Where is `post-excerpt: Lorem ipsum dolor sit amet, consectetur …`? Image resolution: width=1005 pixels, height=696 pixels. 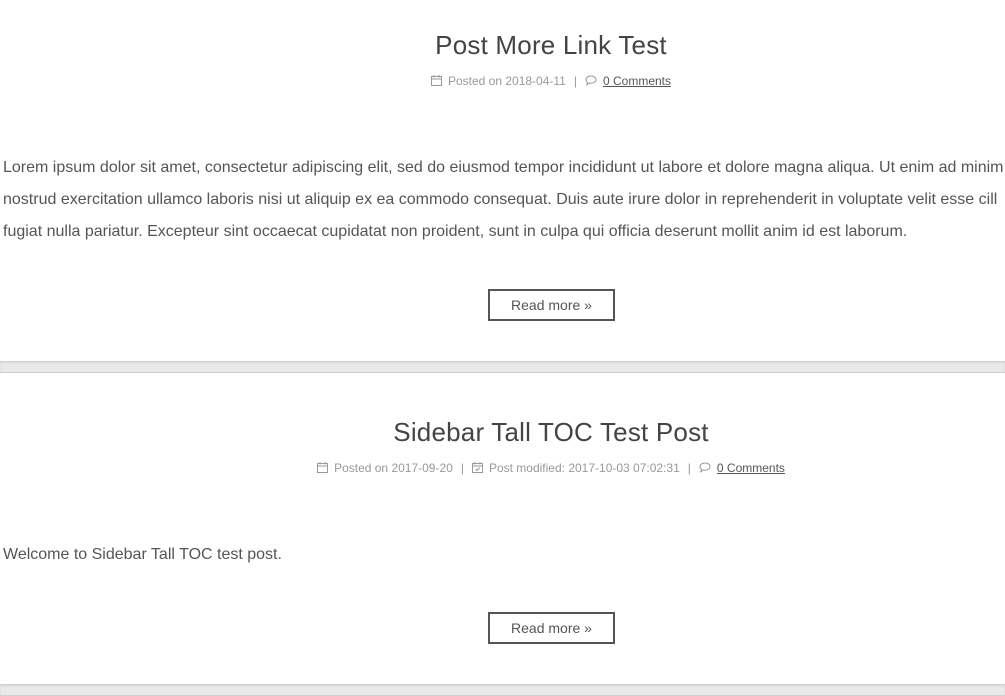 post-excerpt: Lorem ipsum dolor sit amet, consectetur … is located at coordinates (504, 200).